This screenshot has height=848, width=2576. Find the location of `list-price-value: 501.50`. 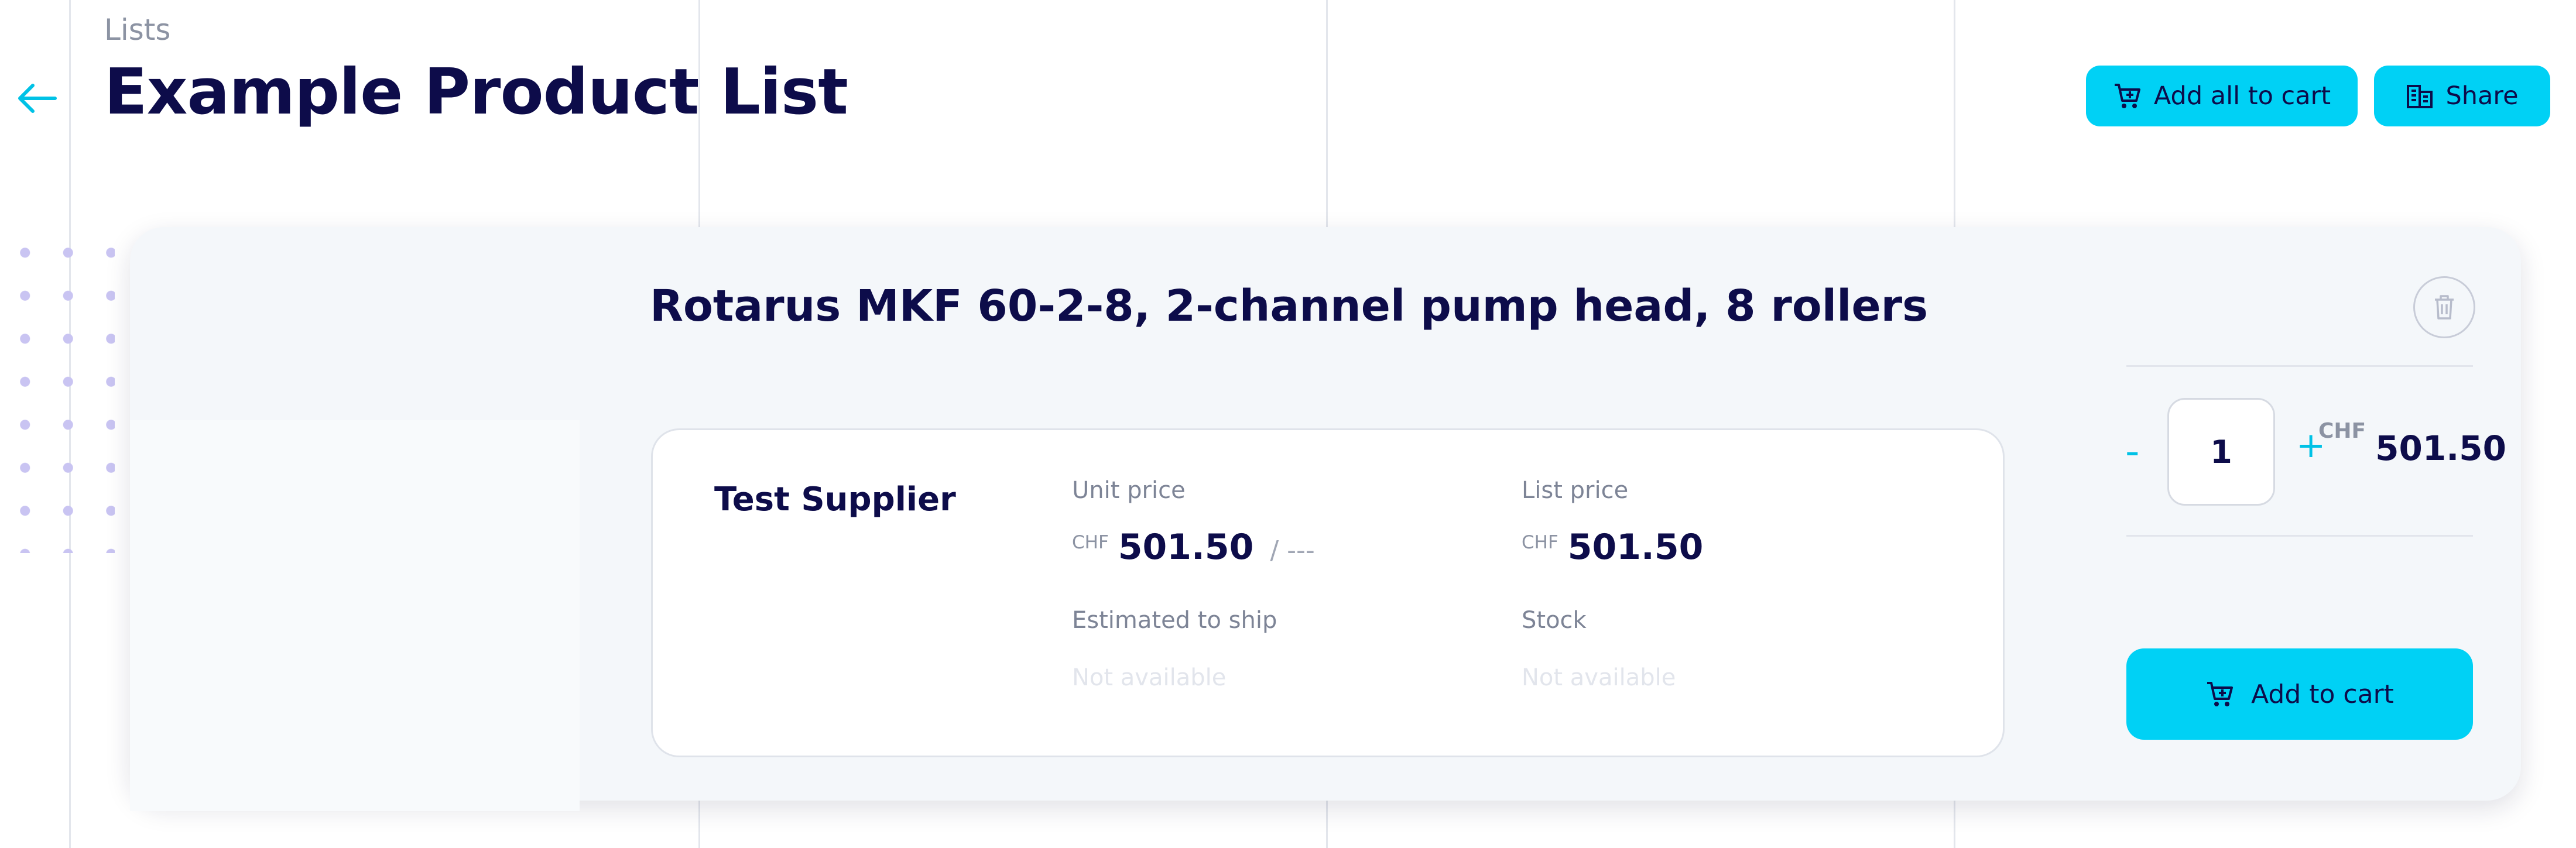

list-price-value: 501.50 is located at coordinates (1635, 547).